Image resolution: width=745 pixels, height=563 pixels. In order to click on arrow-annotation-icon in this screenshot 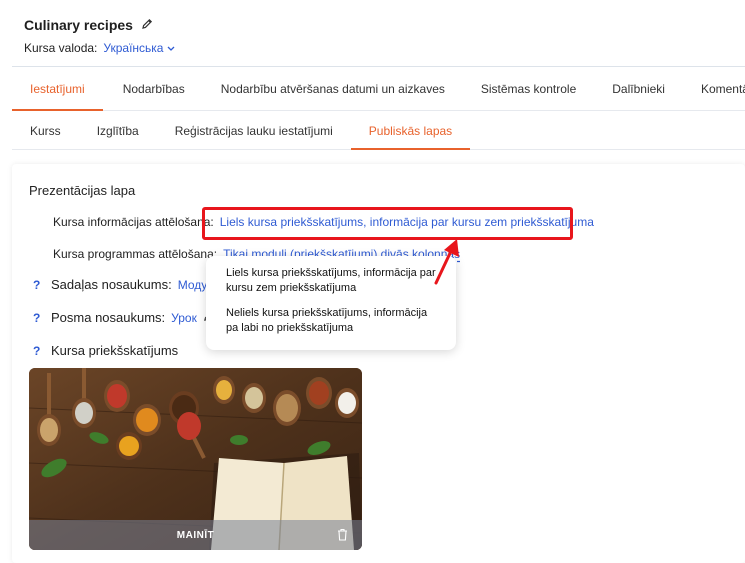, I will do `click(446, 264)`.